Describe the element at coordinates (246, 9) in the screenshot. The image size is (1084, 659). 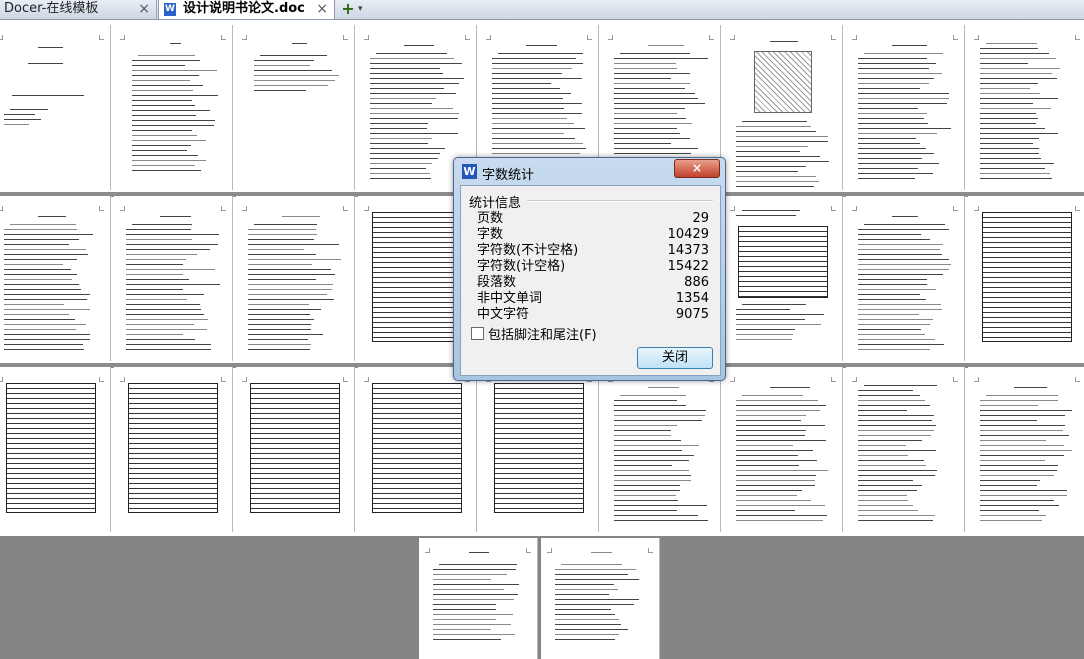
I see `tab-document: W 设计说明书论文.doc ×` at that location.